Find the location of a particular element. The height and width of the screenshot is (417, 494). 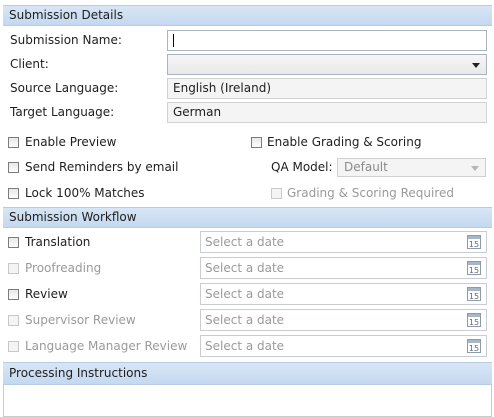

grading-required-checkbox is located at coordinates (276, 193).